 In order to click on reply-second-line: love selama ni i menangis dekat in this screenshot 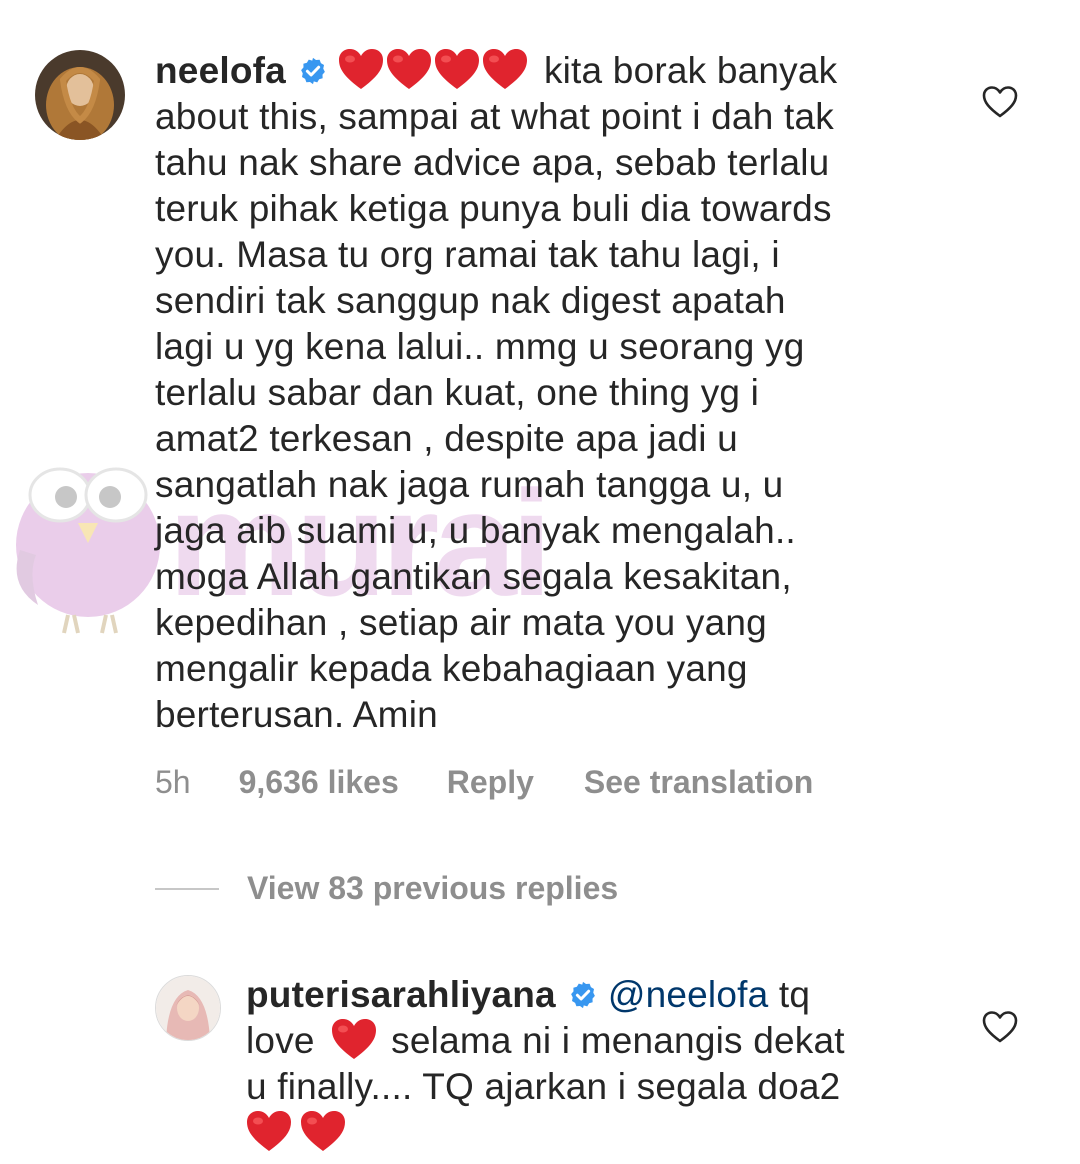, I will do `click(596, 1041)`.